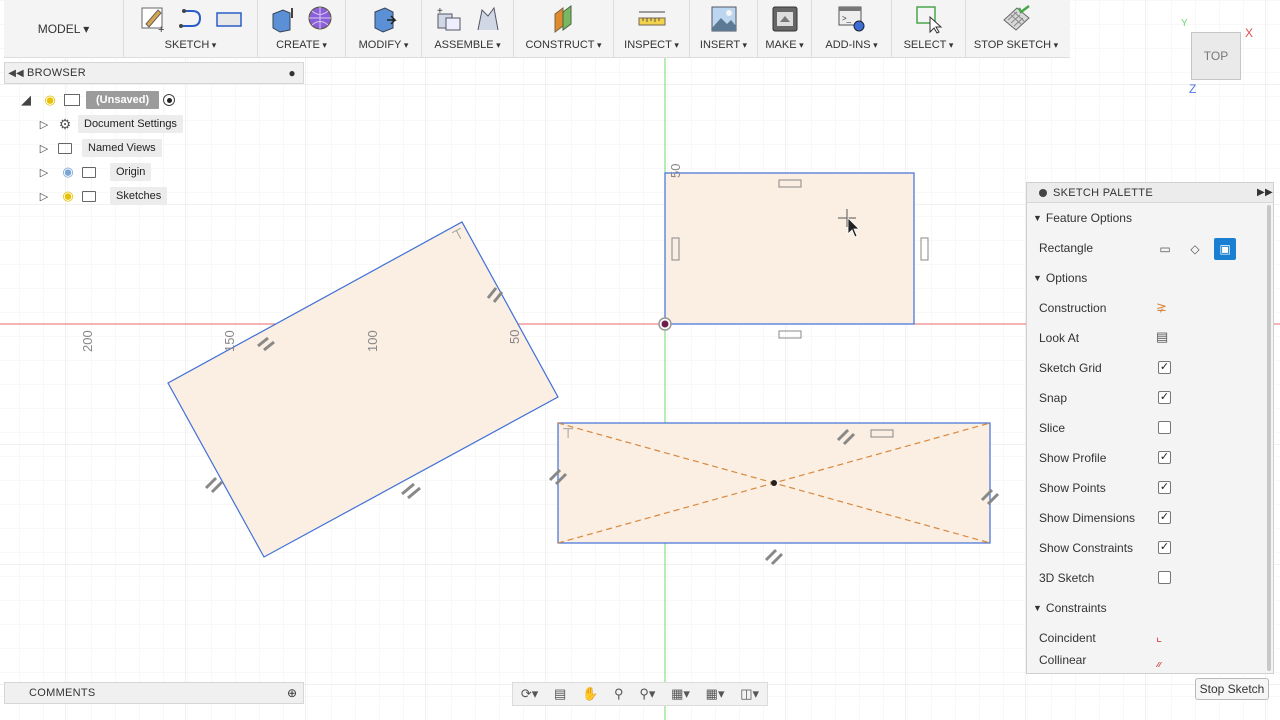  Describe the element at coordinates (292, 73) in the screenshot. I see `minimize-icon: ●` at that location.